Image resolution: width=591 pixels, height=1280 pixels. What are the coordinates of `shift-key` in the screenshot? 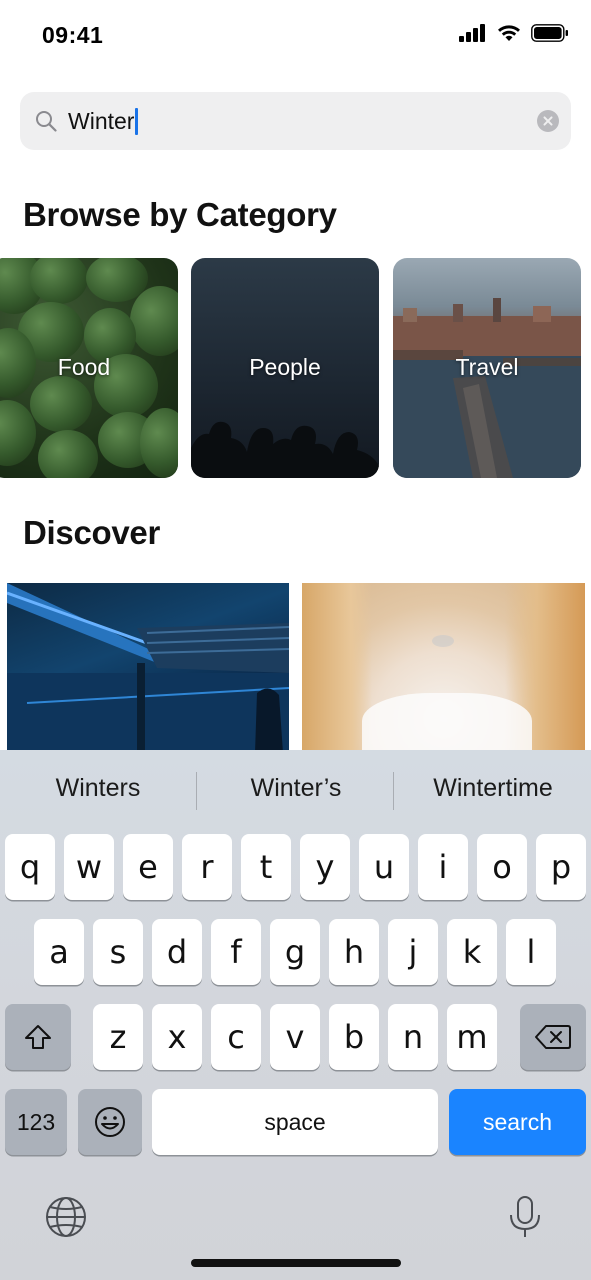 It's located at (38, 1037).